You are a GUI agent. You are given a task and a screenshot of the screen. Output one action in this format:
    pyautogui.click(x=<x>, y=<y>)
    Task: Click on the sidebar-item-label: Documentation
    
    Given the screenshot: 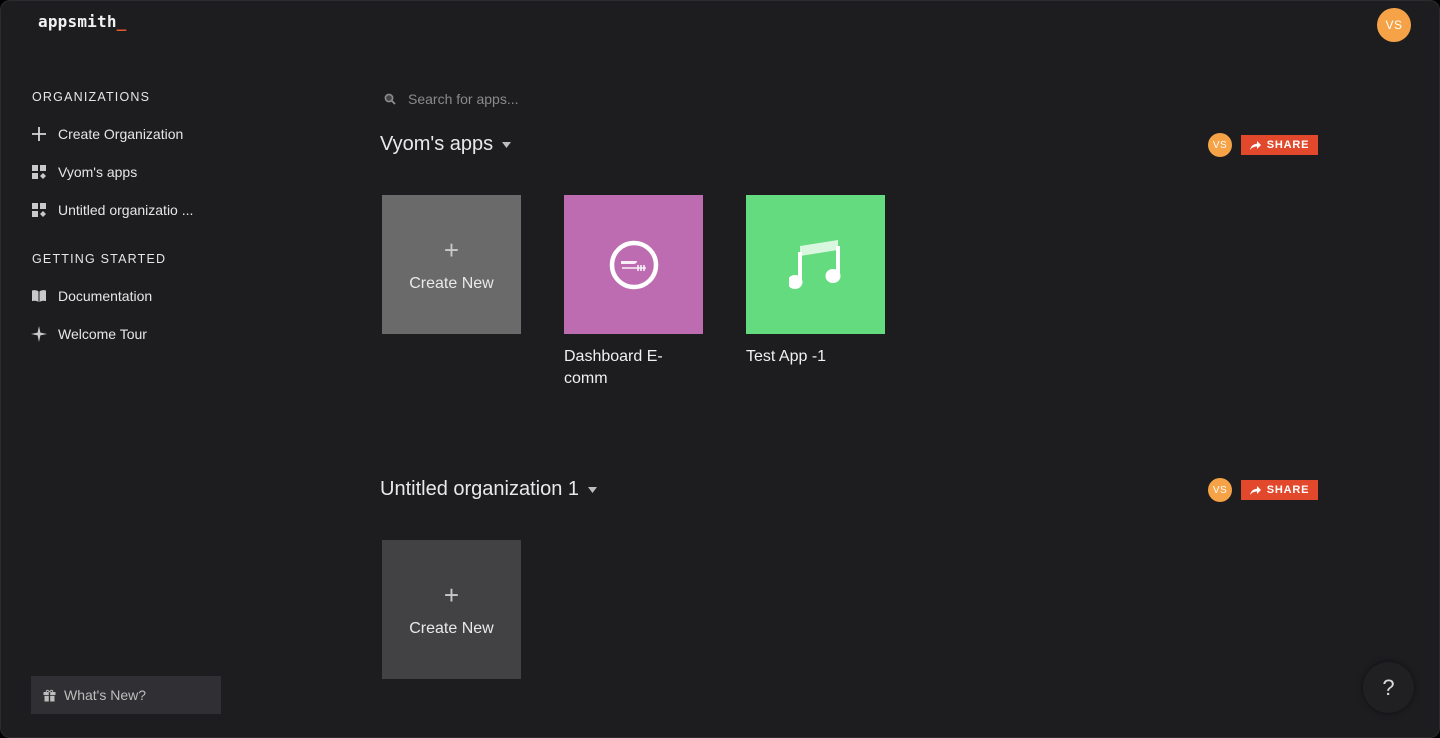 What is the action you would take?
    pyautogui.click(x=105, y=296)
    